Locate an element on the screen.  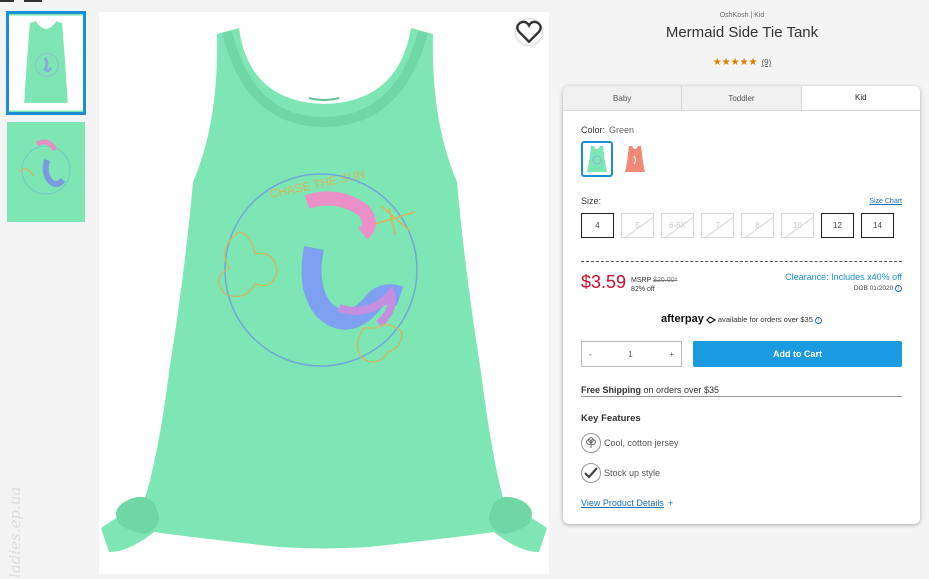
msrp-line: MSRP $20.00* is located at coordinates (654, 280).